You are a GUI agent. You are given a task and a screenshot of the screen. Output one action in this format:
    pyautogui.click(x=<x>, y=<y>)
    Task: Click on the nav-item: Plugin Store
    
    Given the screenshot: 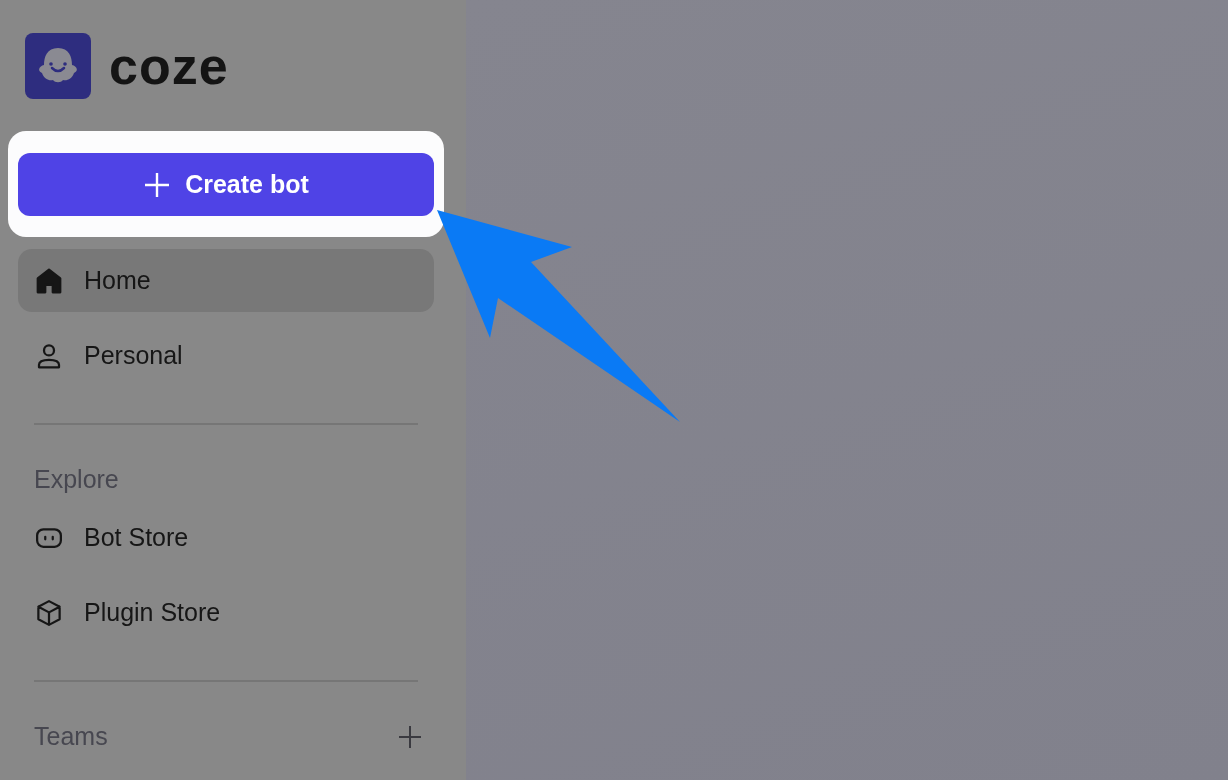 What is the action you would take?
    pyautogui.click(x=226, y=612)
    